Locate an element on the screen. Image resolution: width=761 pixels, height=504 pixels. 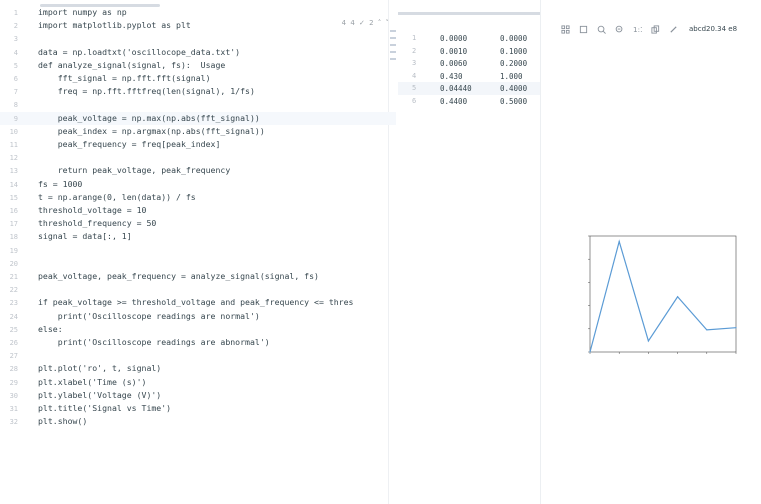
code-line: 6 fft_signal = np.fft.fft(signal) is located at coordinates (198, 78).